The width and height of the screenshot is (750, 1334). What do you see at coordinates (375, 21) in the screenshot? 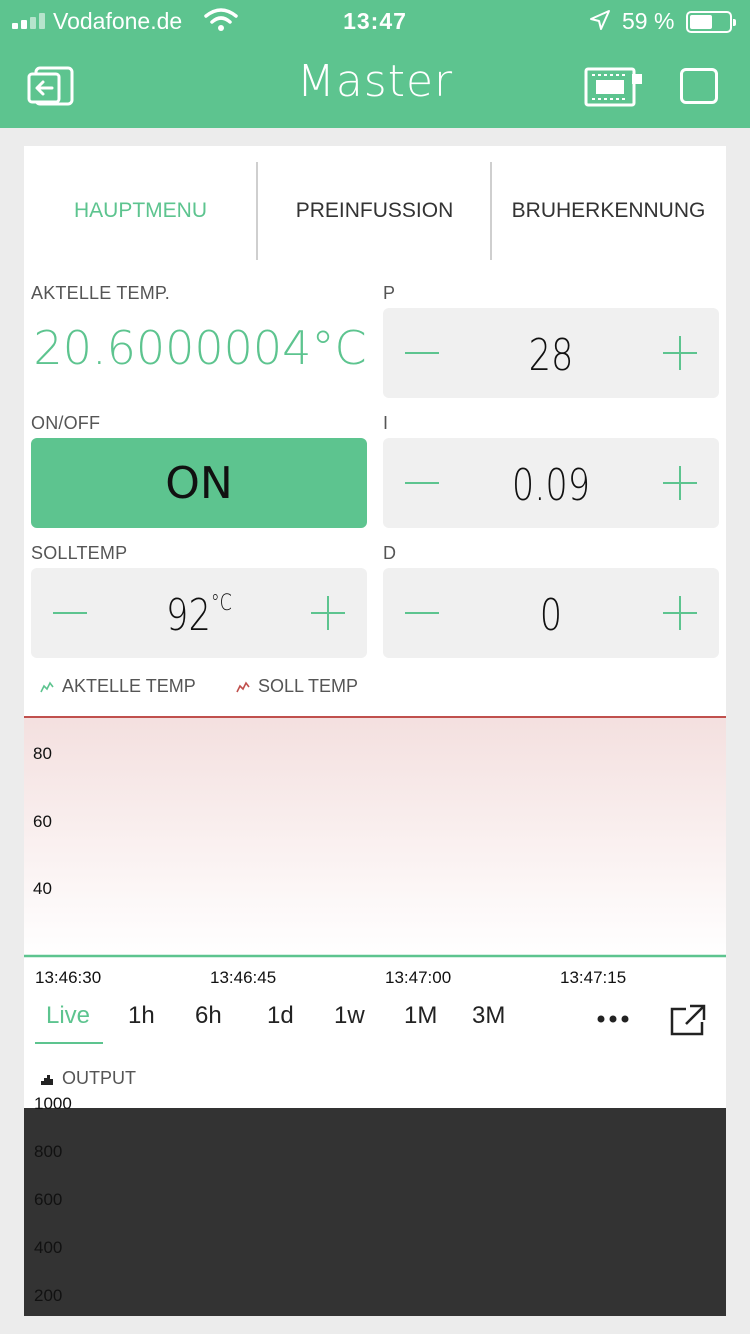
I see `status-bar: Vodafone.de 13:47 59 %` at bounding box center [375, 21].